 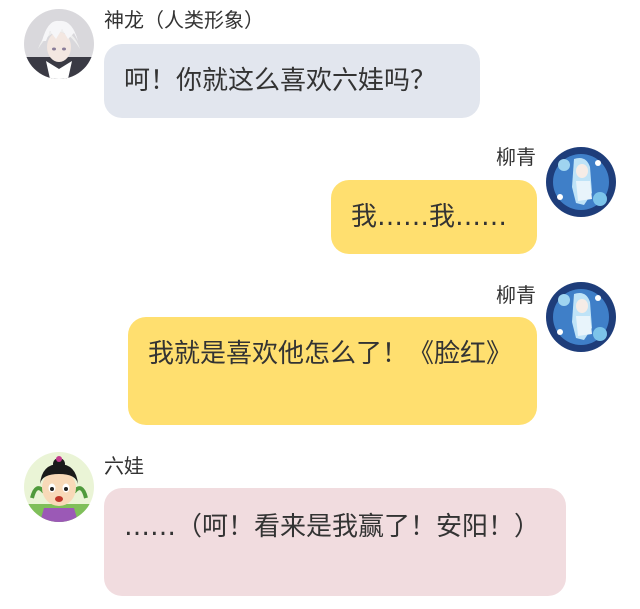 I want to click on message-text: 呵！你就这么喜欢六娃吗？, so click(x=280, y=81).